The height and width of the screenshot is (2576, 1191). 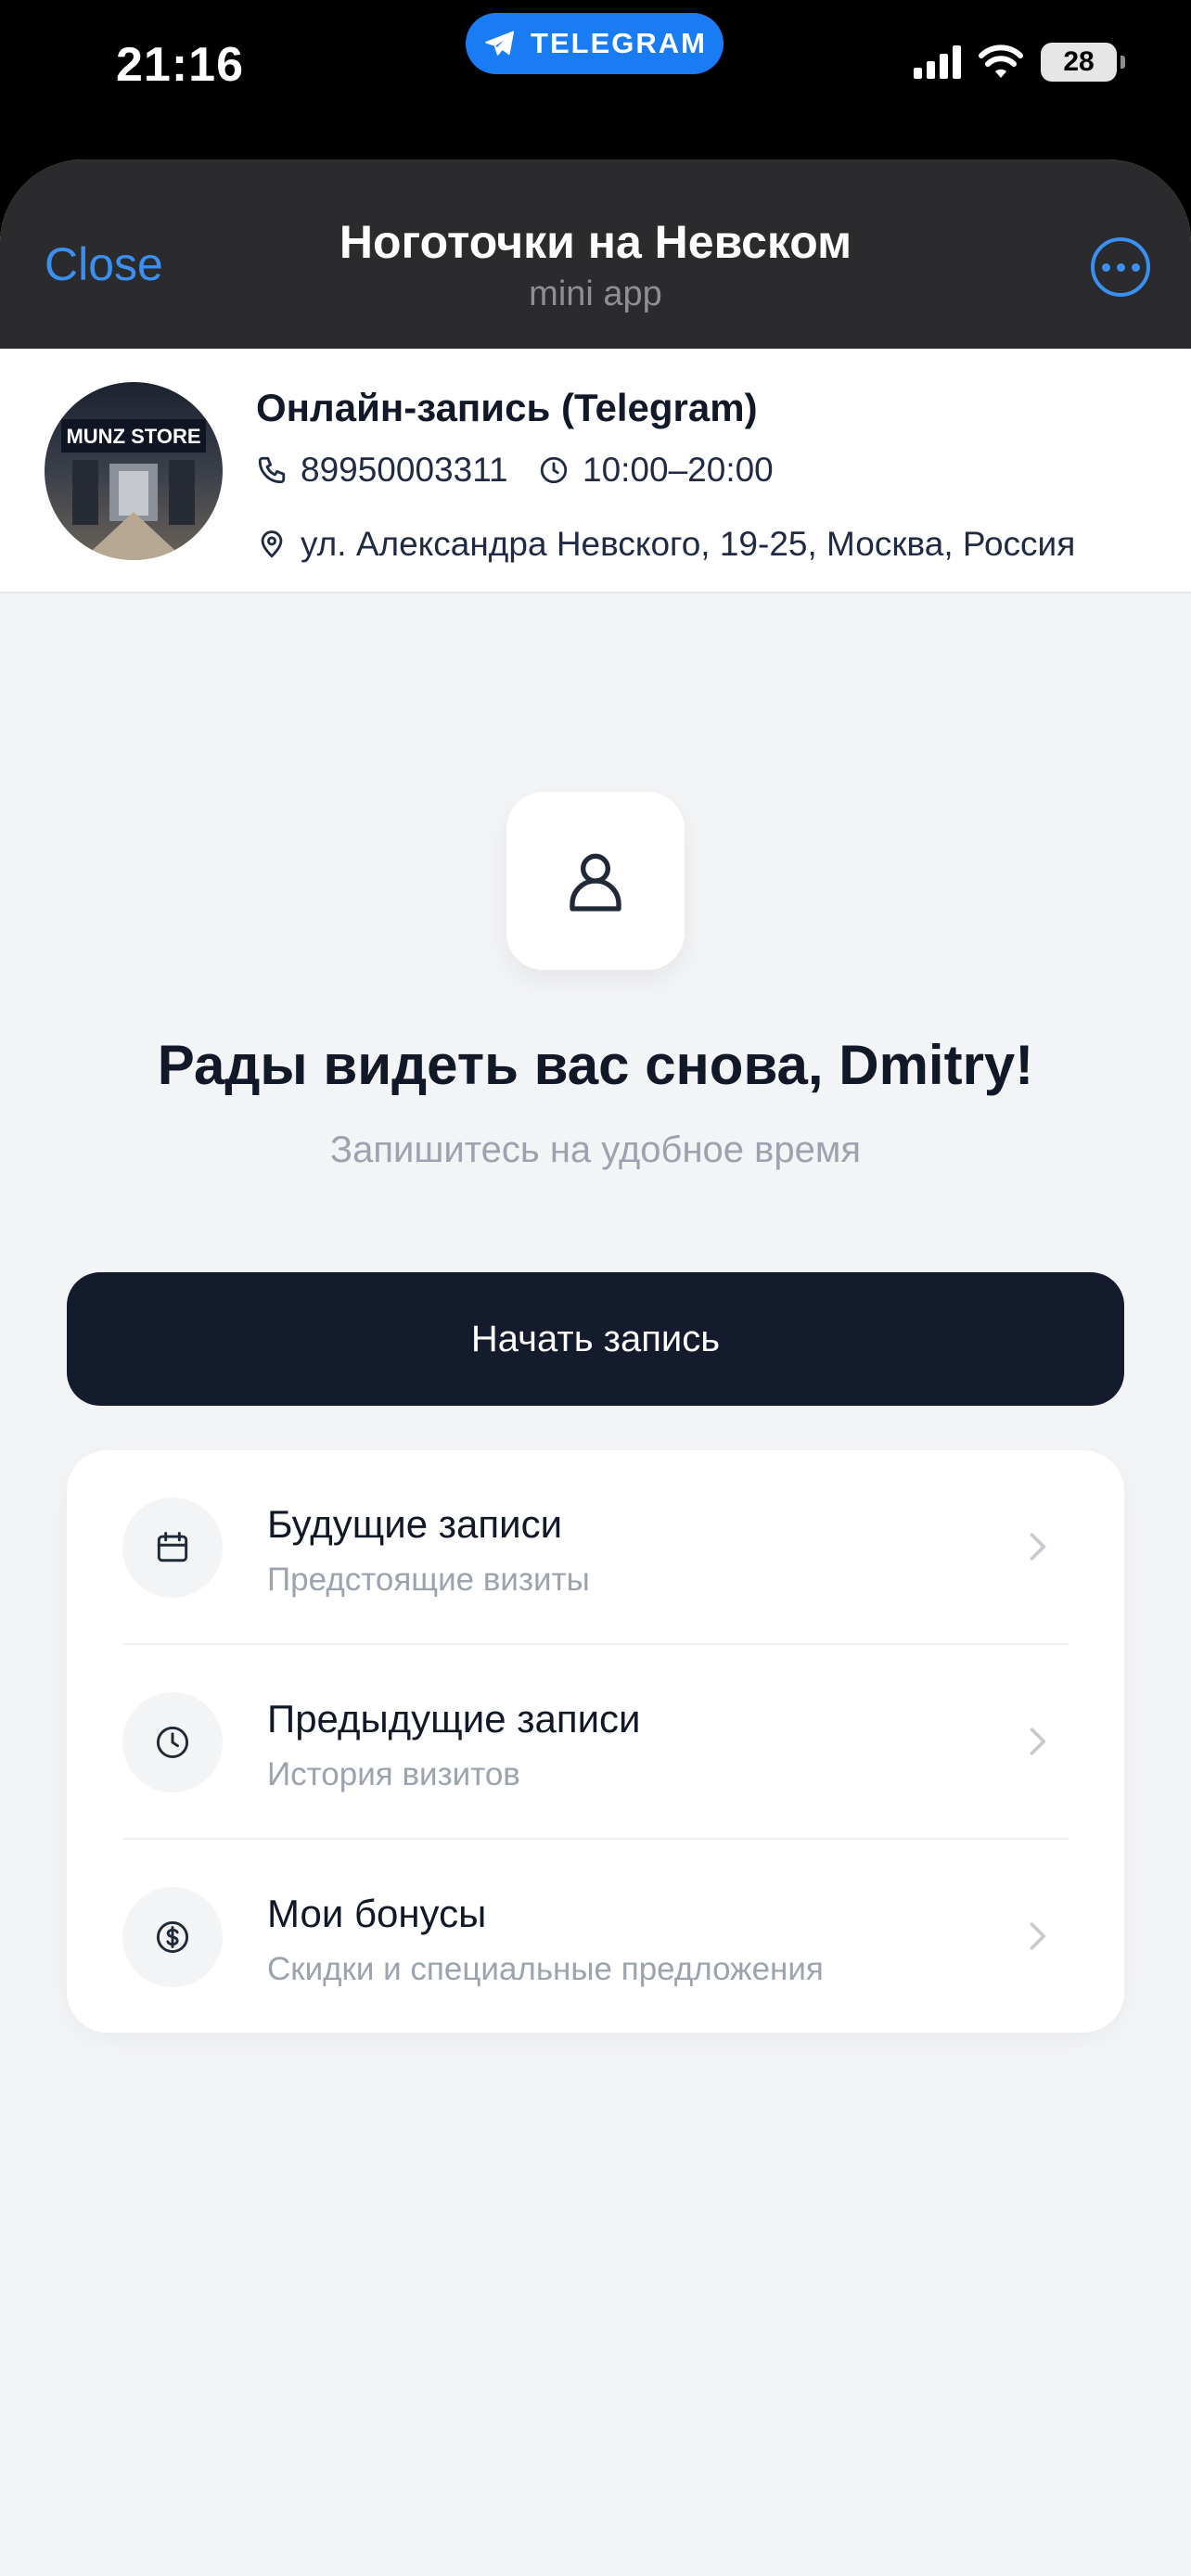 What do you see at coordinates (1083, 62) in the screenshot?
I see `battery-icon: 28` at bounding box center [1083, 62].